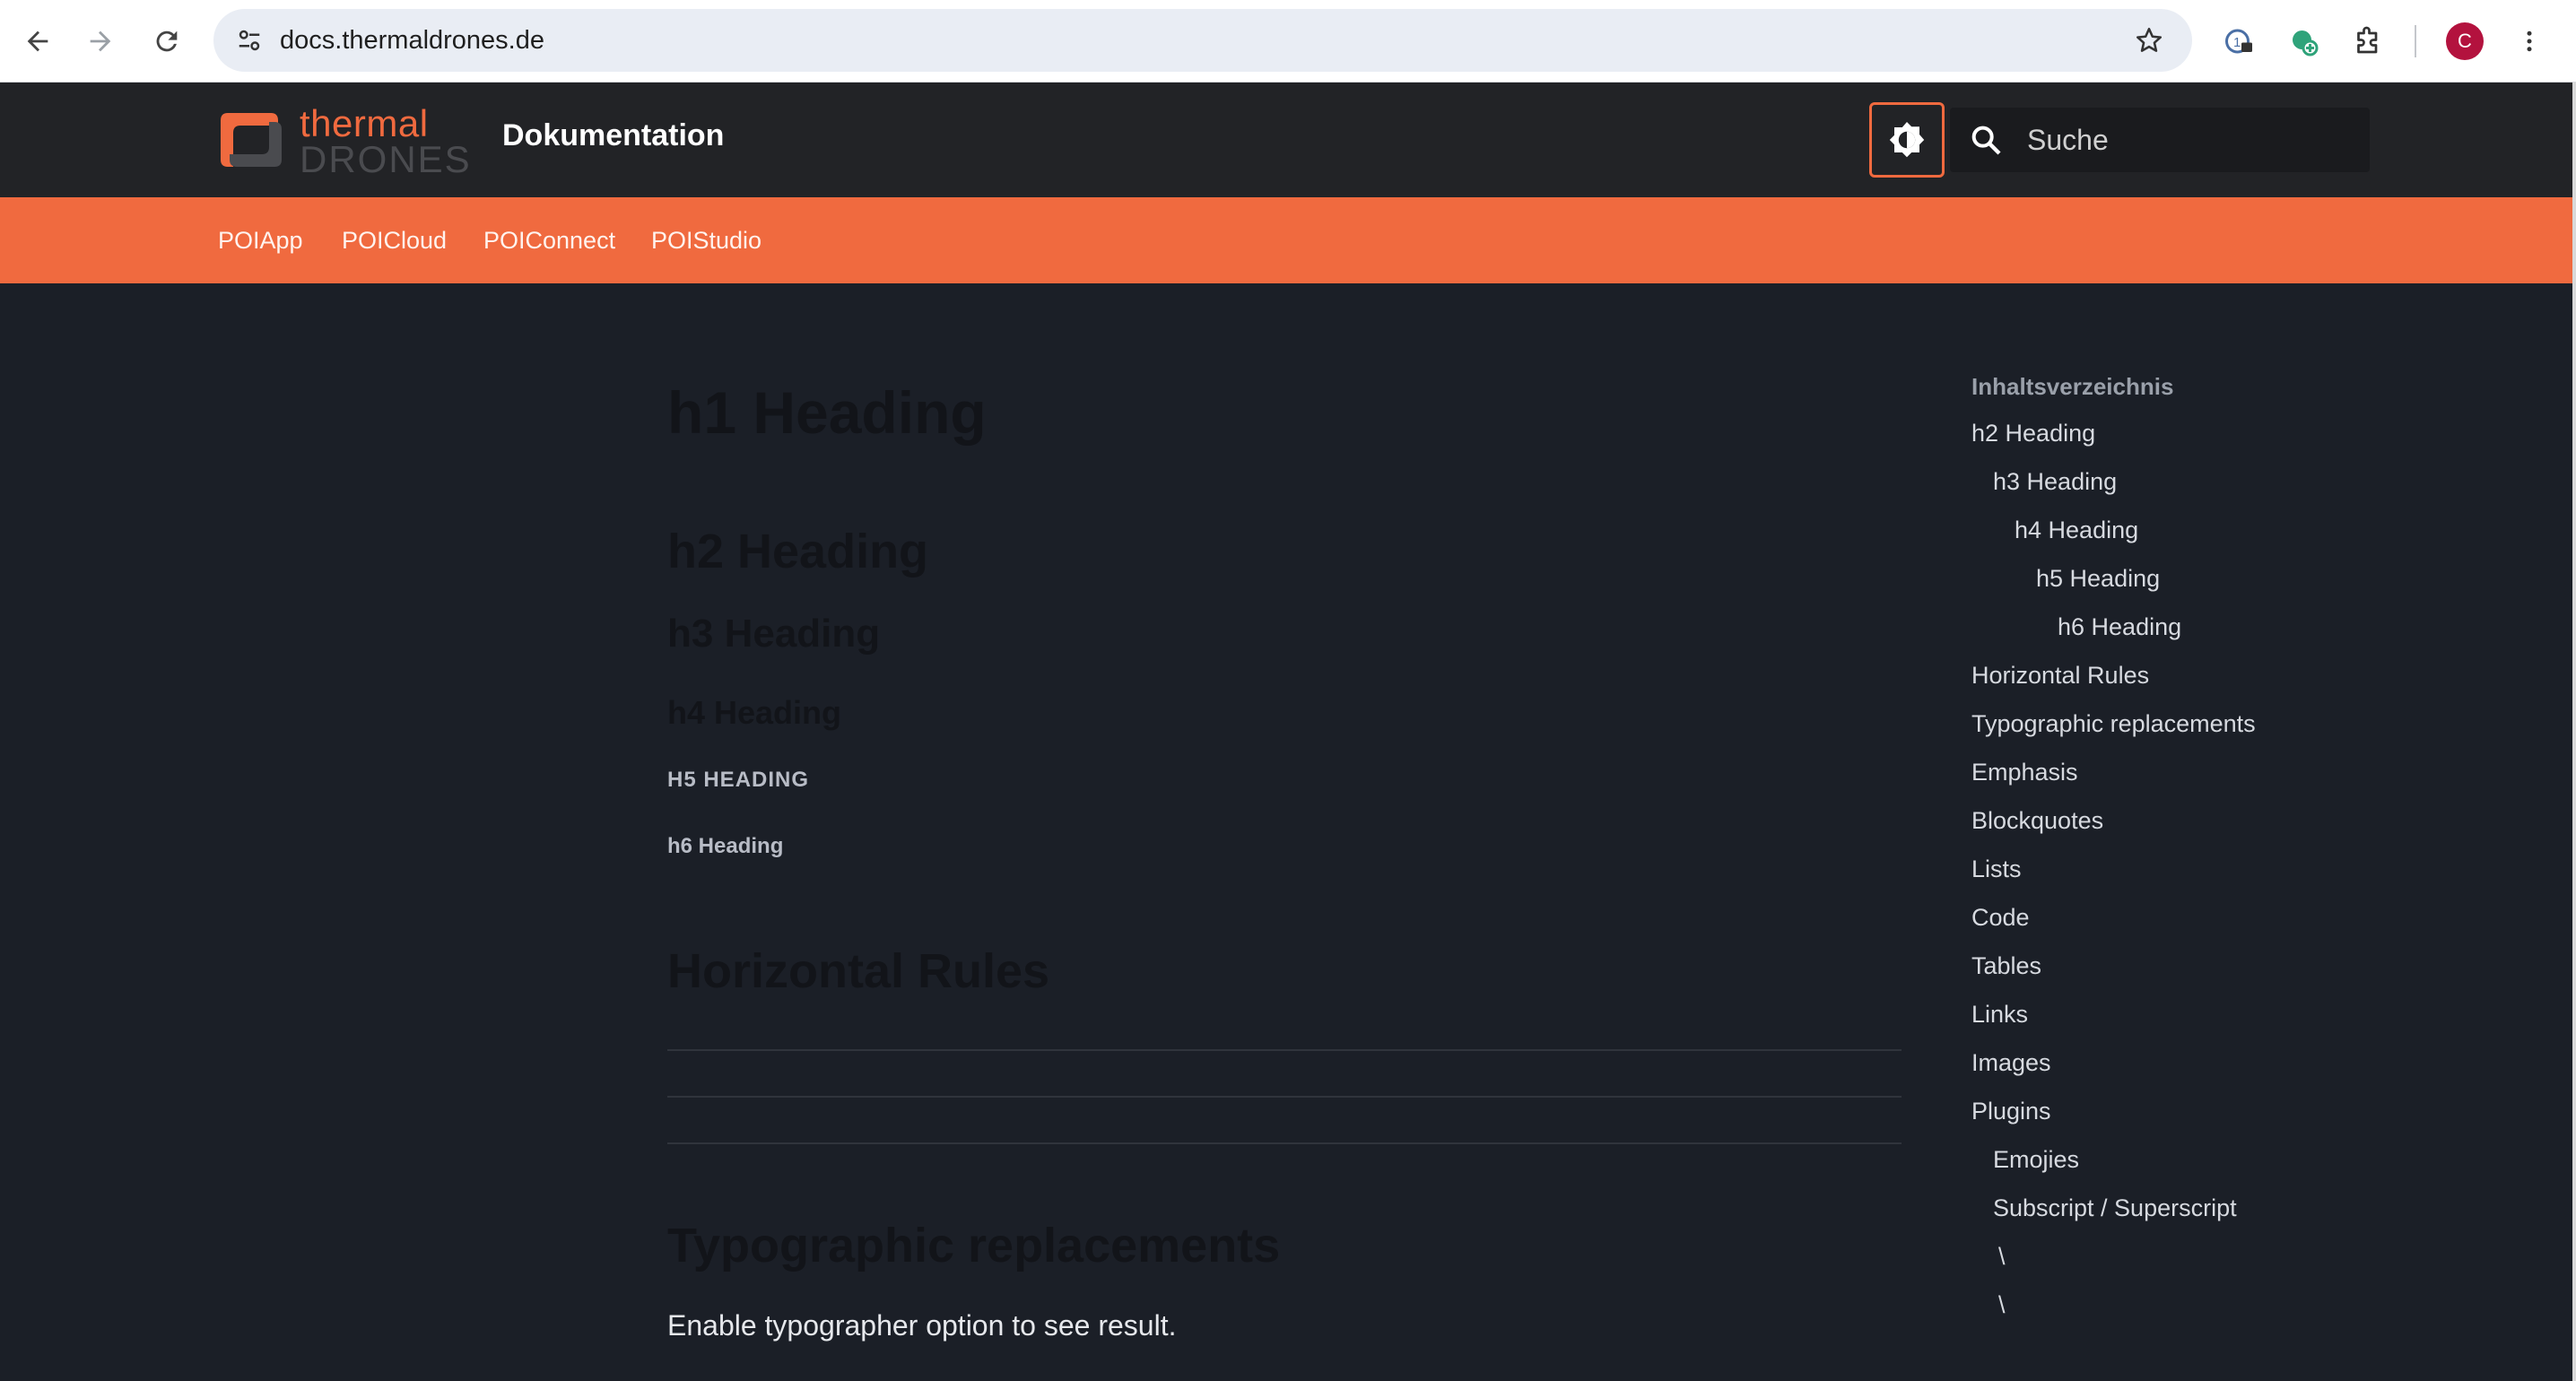 The image size is (2576, 1381). I want to click on back-arrow-icon, so click(37, 41).